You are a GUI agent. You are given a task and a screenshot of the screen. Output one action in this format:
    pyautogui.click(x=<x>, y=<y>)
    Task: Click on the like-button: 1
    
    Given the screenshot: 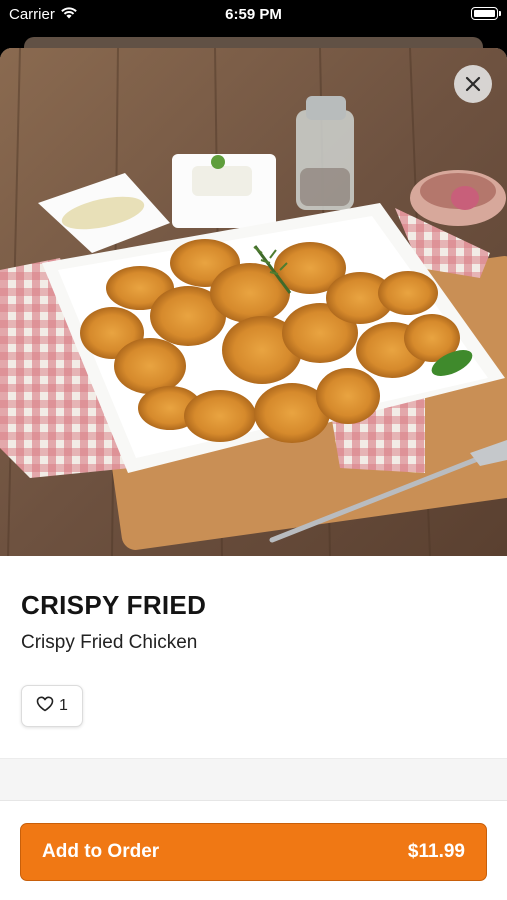 What is the action you would take?
    pyautogui.click(x=52, y=706)
    